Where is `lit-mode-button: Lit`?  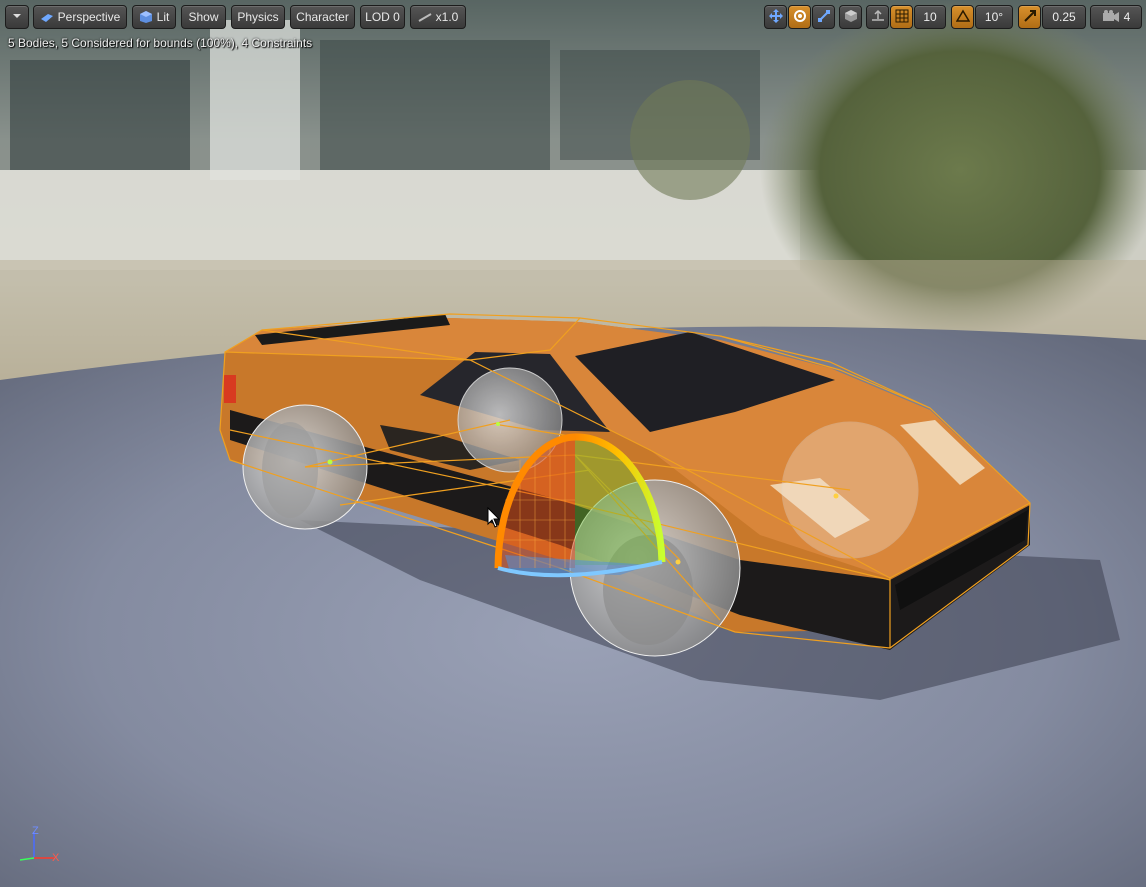 lit-mode-button: Lit is located at coordinates (154, 17).